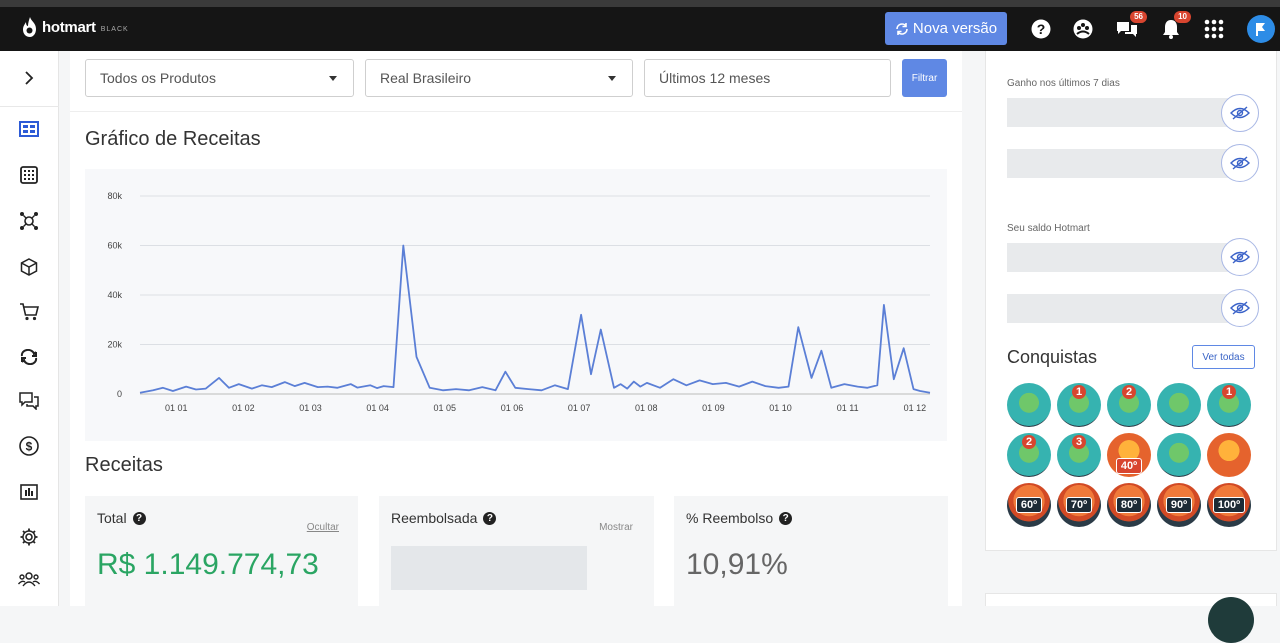 The height and width of the screenshot is (643, 1280). What do you see at coordinates (377, 408) in the screenshot?
I see `x-tick-label: 01 04` at bounding box center [377, 408].